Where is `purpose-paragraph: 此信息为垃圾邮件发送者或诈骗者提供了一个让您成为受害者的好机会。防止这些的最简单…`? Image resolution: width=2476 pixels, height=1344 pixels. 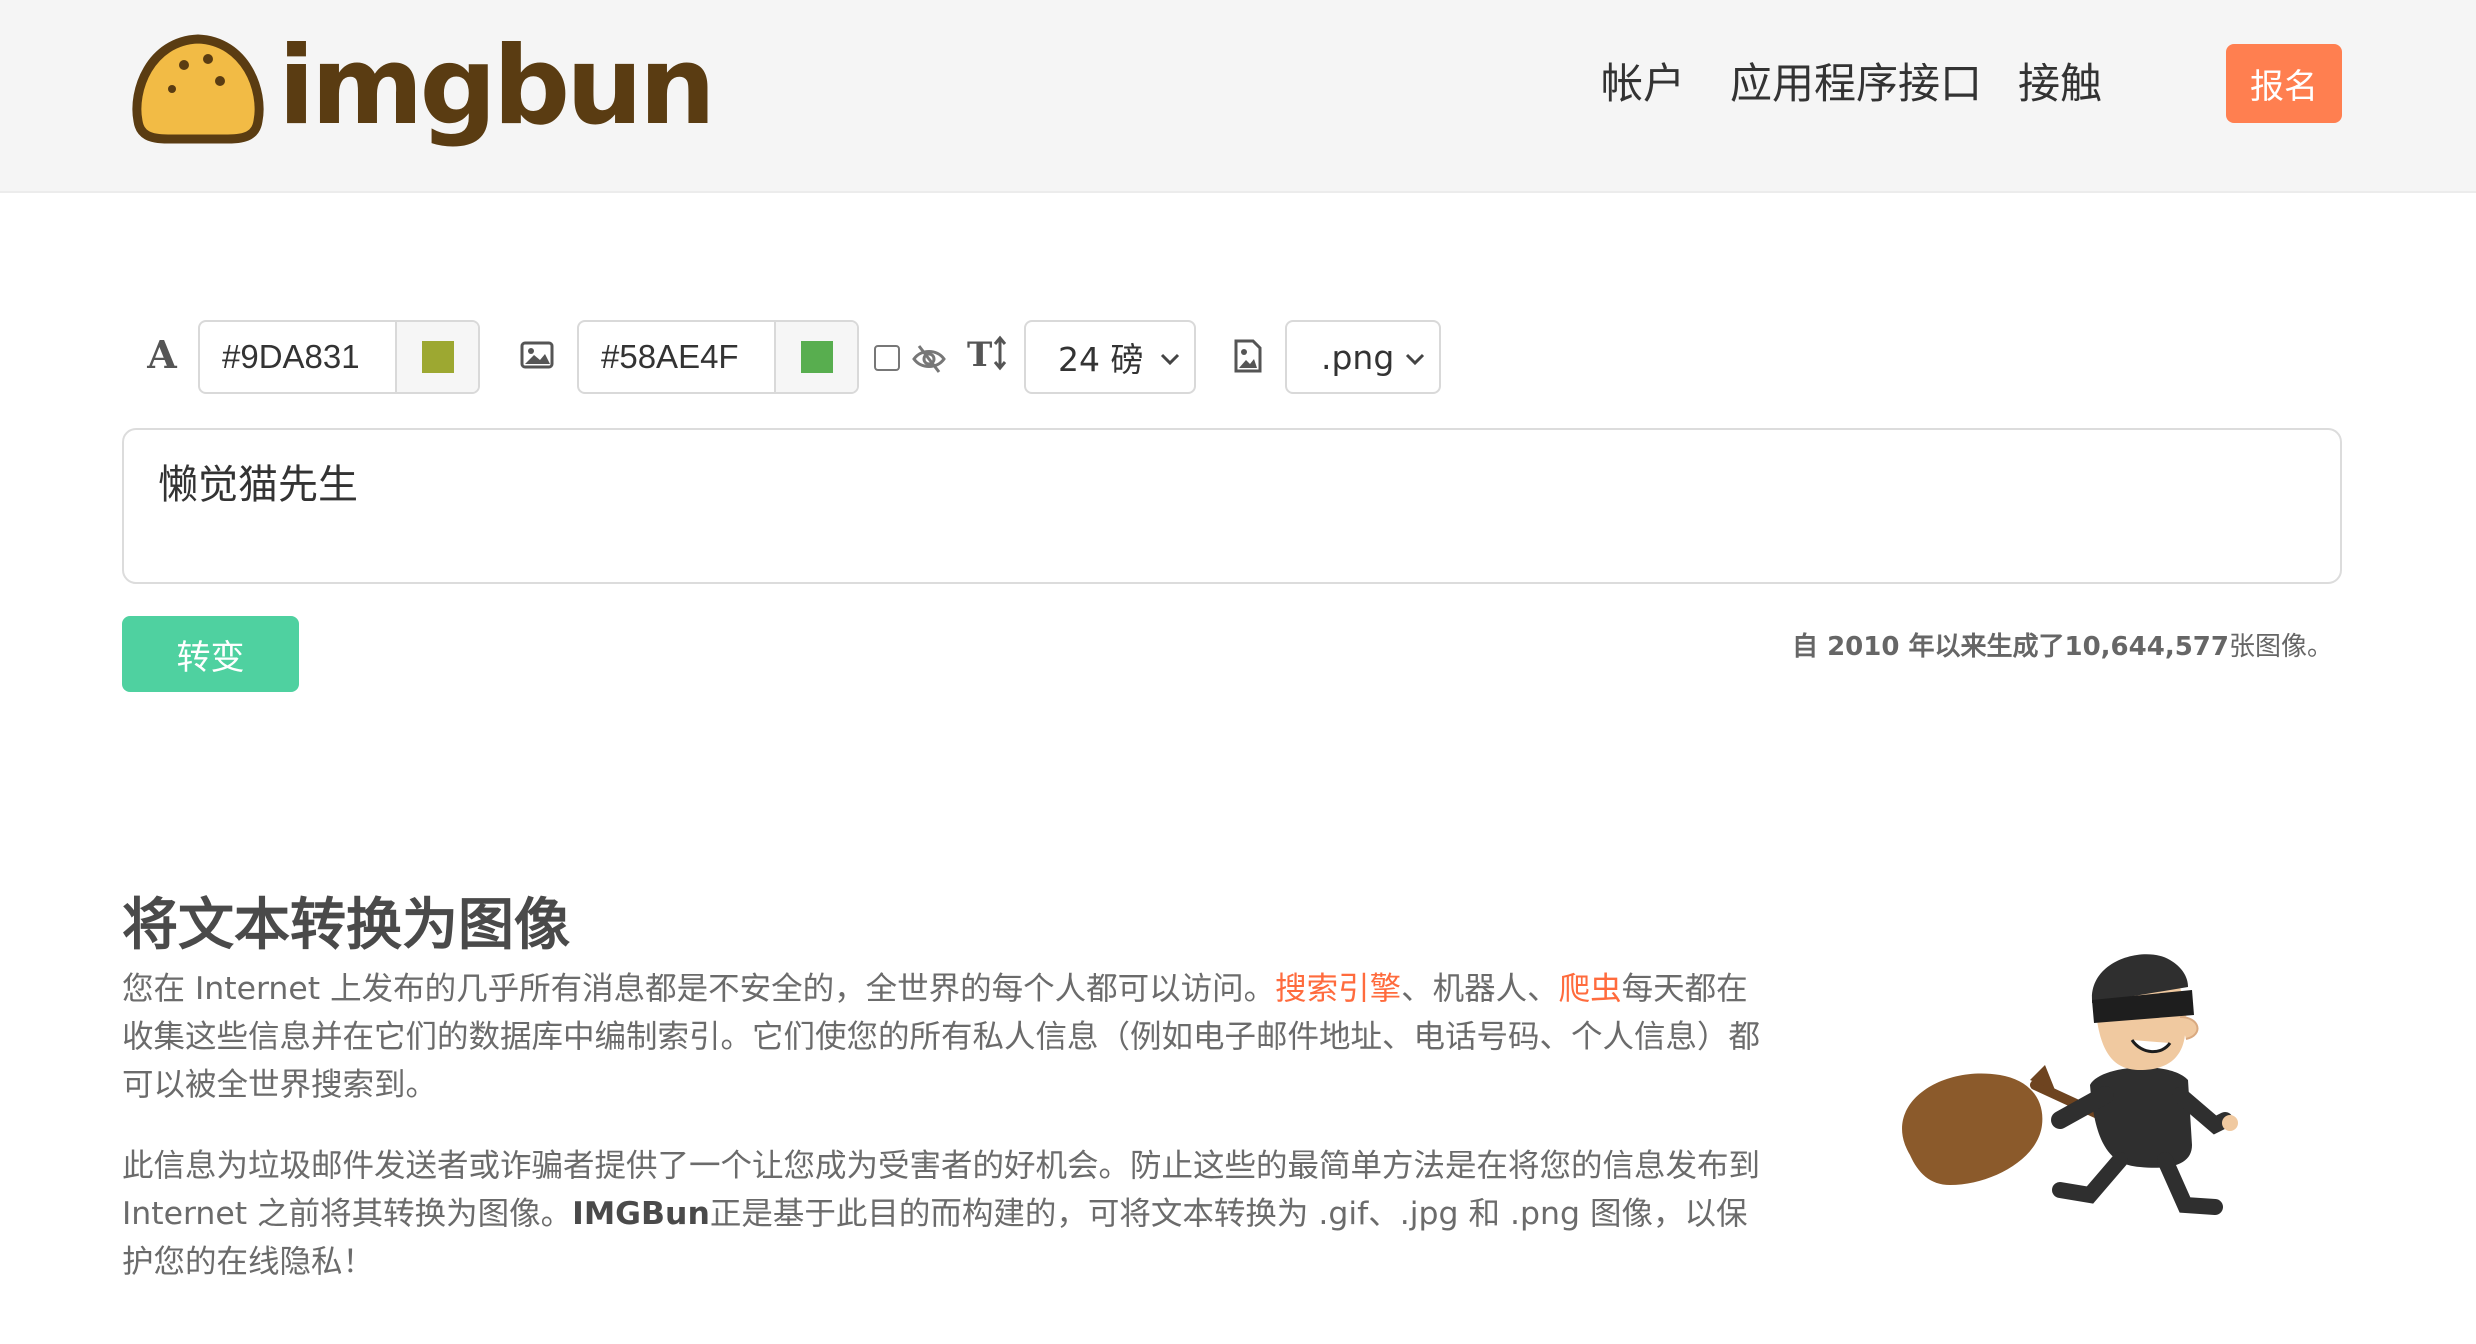
purpose-paragraph: 此信息为垃圾邮件发送者或诈骗者提供了一个让您成为受害者的好机会。防止这些的最简单… is located at coordinates (942, 1214).